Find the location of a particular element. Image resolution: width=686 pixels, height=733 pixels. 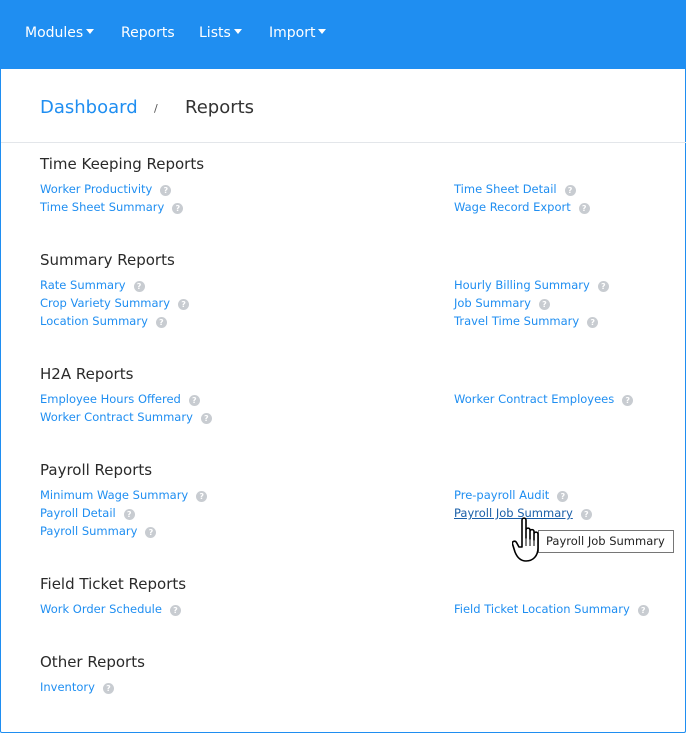

nav-modules: Modules is located at coordinates (60, 33).